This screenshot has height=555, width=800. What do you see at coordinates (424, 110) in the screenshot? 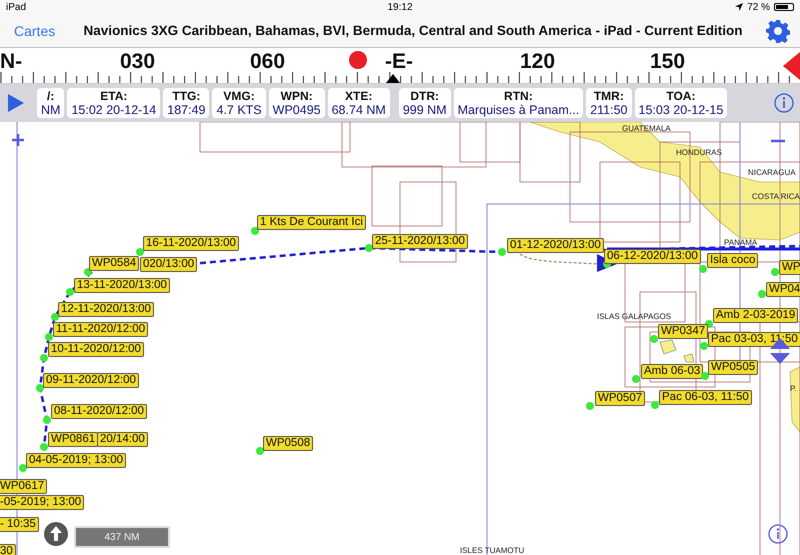
I see `instrument-value: 999 NM` at bounding box center [424, 110].